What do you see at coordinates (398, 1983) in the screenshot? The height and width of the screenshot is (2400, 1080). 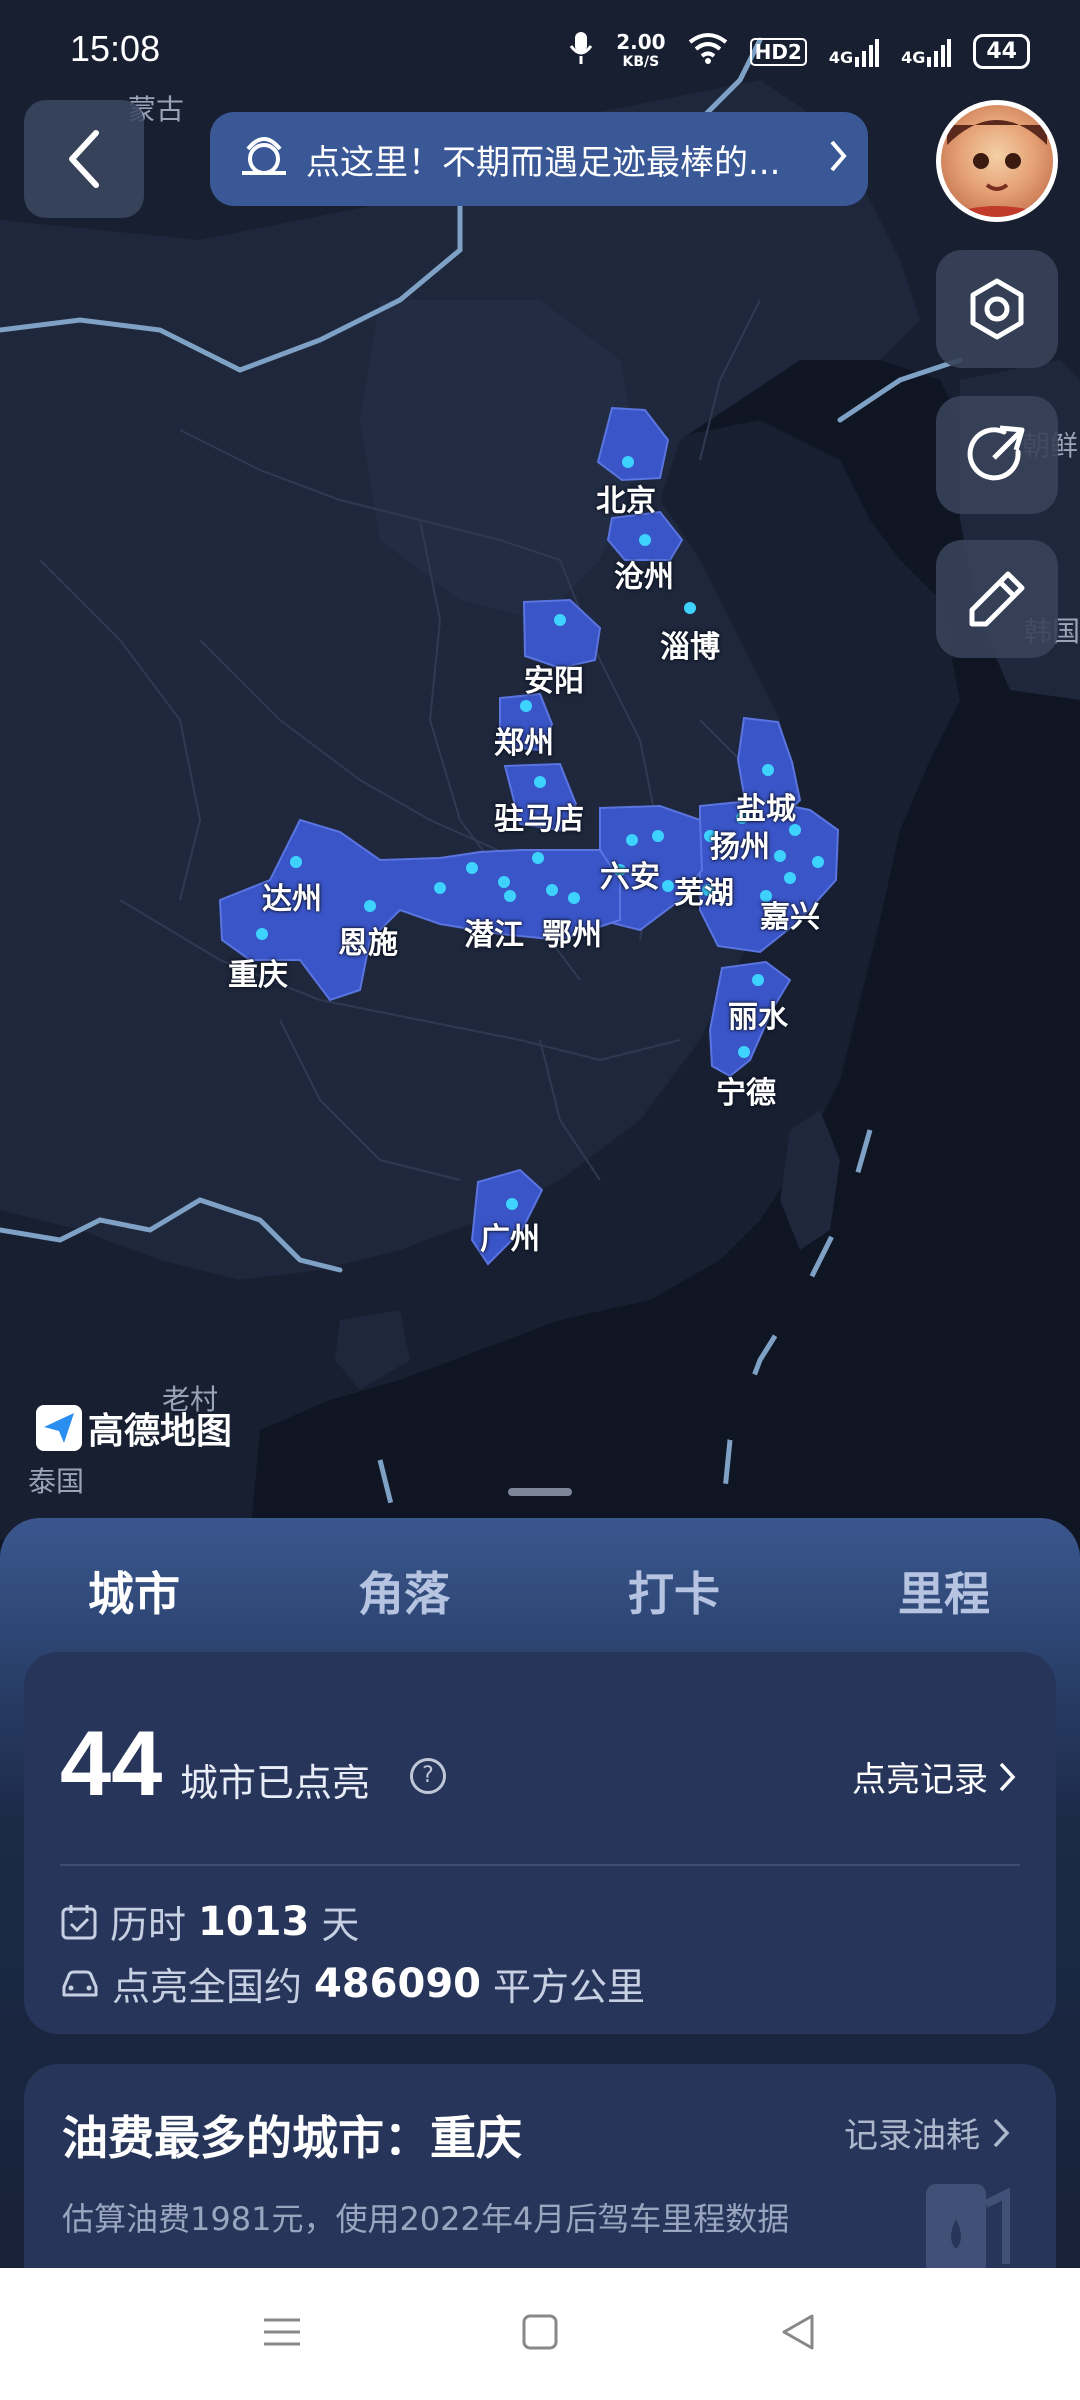 I see `area-value: 486090` at bounding box center [398, 1983].